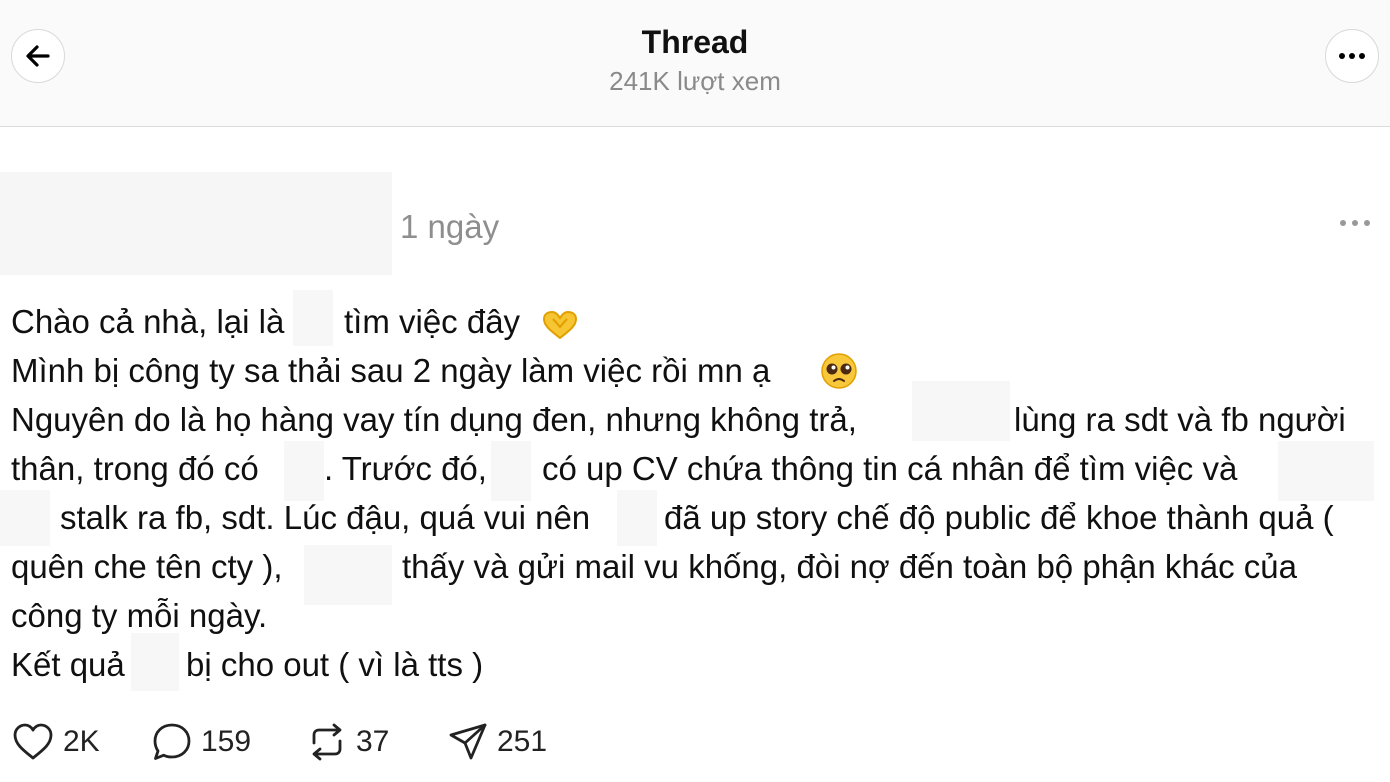 Image resolution: width=1390 pixels, height=782 pixels. I want to click on like-count: 2K, so click(81, 741).